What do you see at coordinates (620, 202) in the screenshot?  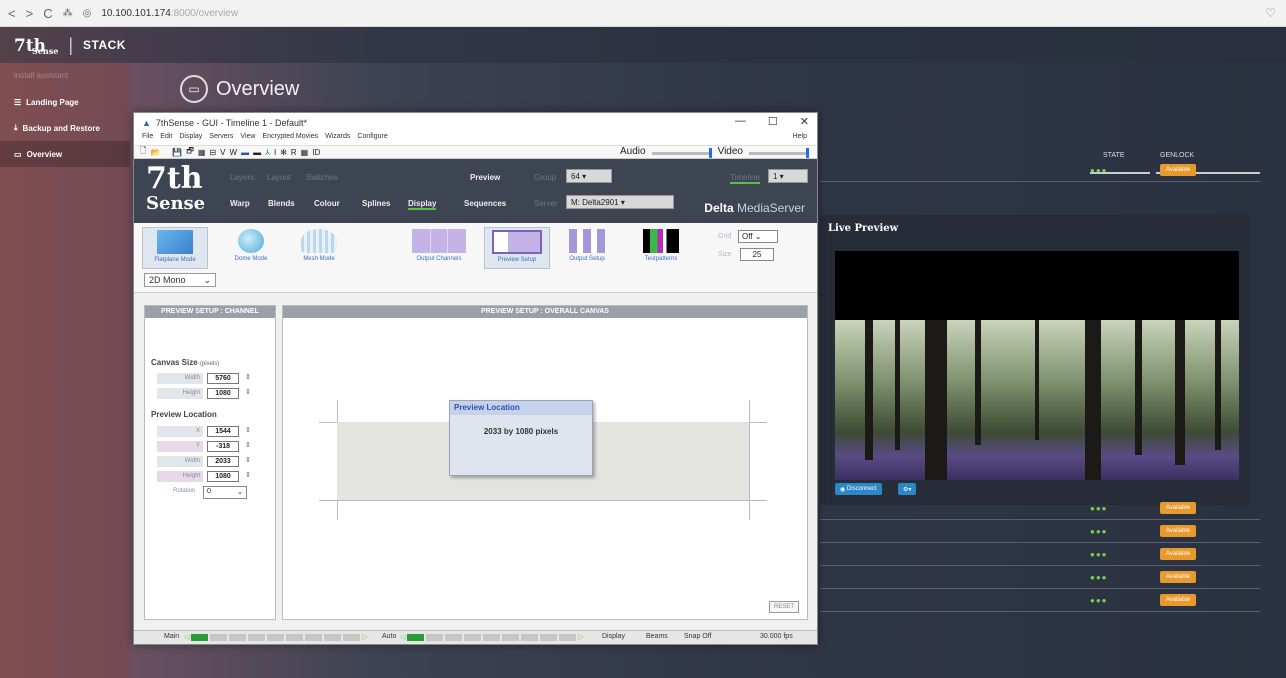 I see `server-select: M: Delta2901 ▾` at bounding box center [620, 202].